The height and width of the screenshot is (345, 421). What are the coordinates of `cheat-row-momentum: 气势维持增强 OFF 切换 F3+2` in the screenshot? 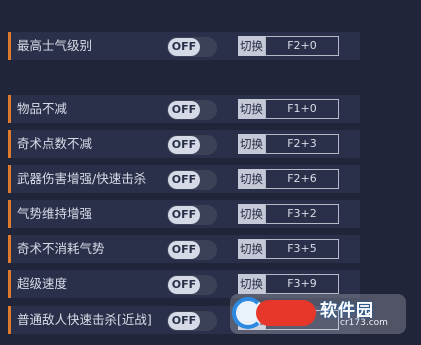 It's located at (184, 214).